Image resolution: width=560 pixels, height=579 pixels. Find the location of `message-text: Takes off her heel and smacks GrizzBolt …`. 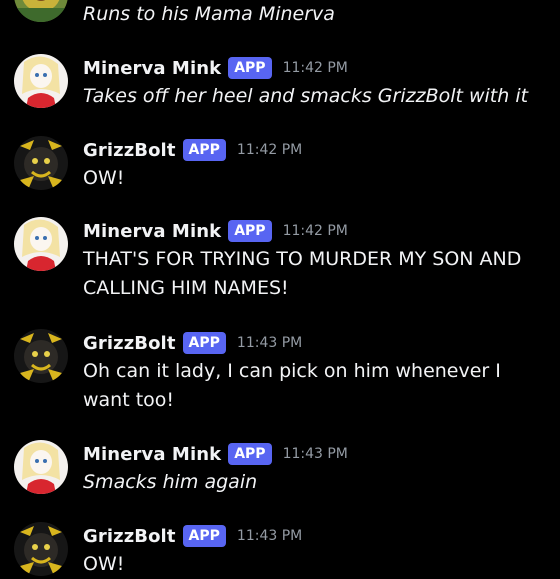

message-text: Takes off her heel and smacks GrizzBolt … is located at coordinates (306, 96).